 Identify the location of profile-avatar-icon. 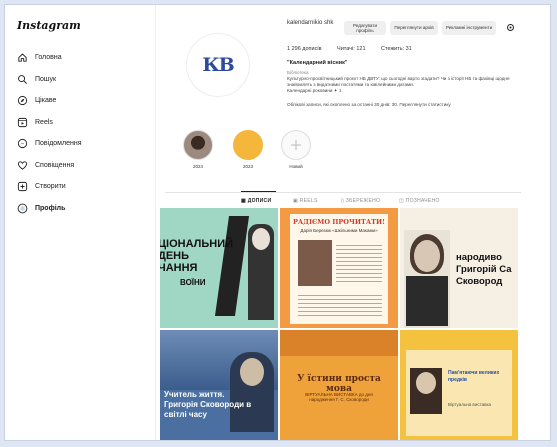
(22, 208).